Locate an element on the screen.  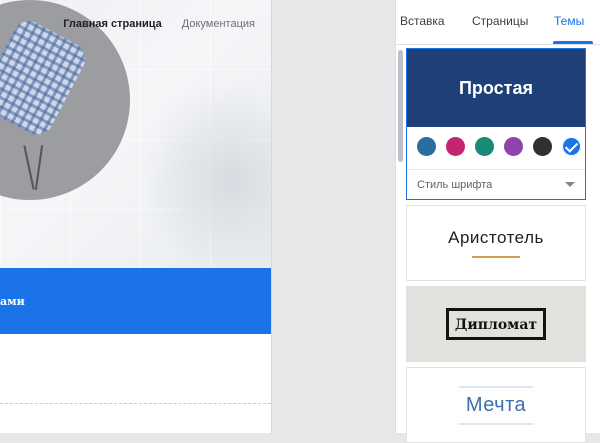
theme-card-simple: Простая Стиль шрифта is located at coordinates (496, 124).